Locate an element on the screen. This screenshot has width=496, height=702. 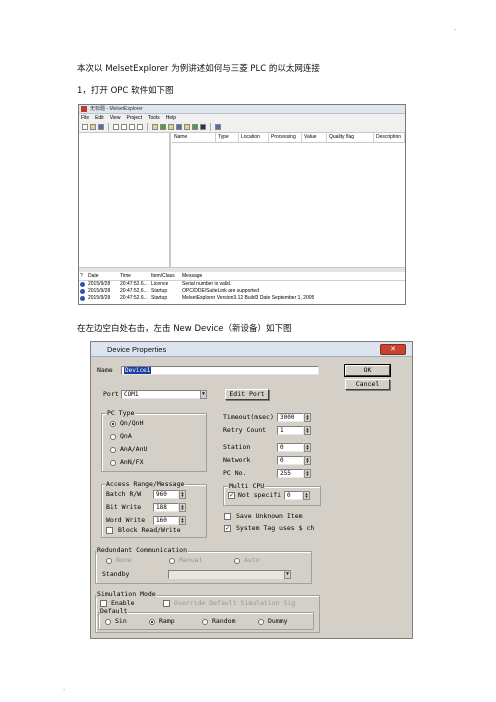
retry-count-field: 1 is located at coordinates (290, 430).